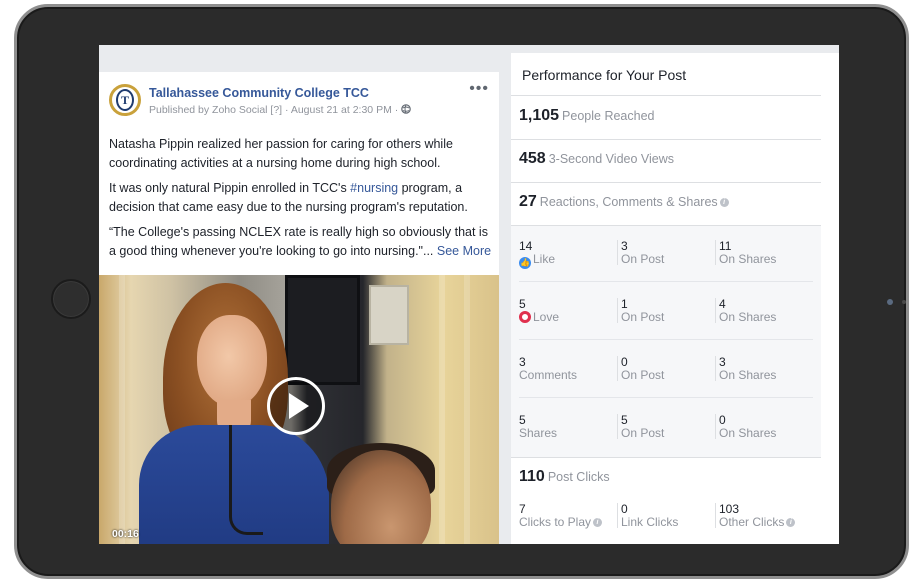 The image size is (909, 579). What do you see at coordinates (904, 302) in the screenshot?
I see `sensor-icon` at bounding box center [904, 302].